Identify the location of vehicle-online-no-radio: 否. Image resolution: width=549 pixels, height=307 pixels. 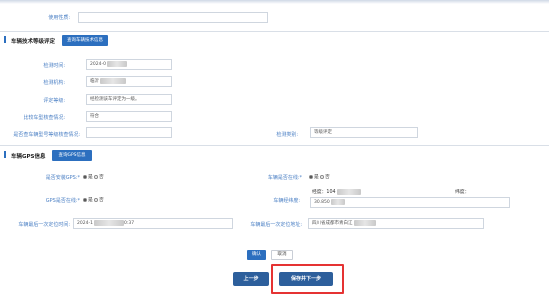
(325, 176).